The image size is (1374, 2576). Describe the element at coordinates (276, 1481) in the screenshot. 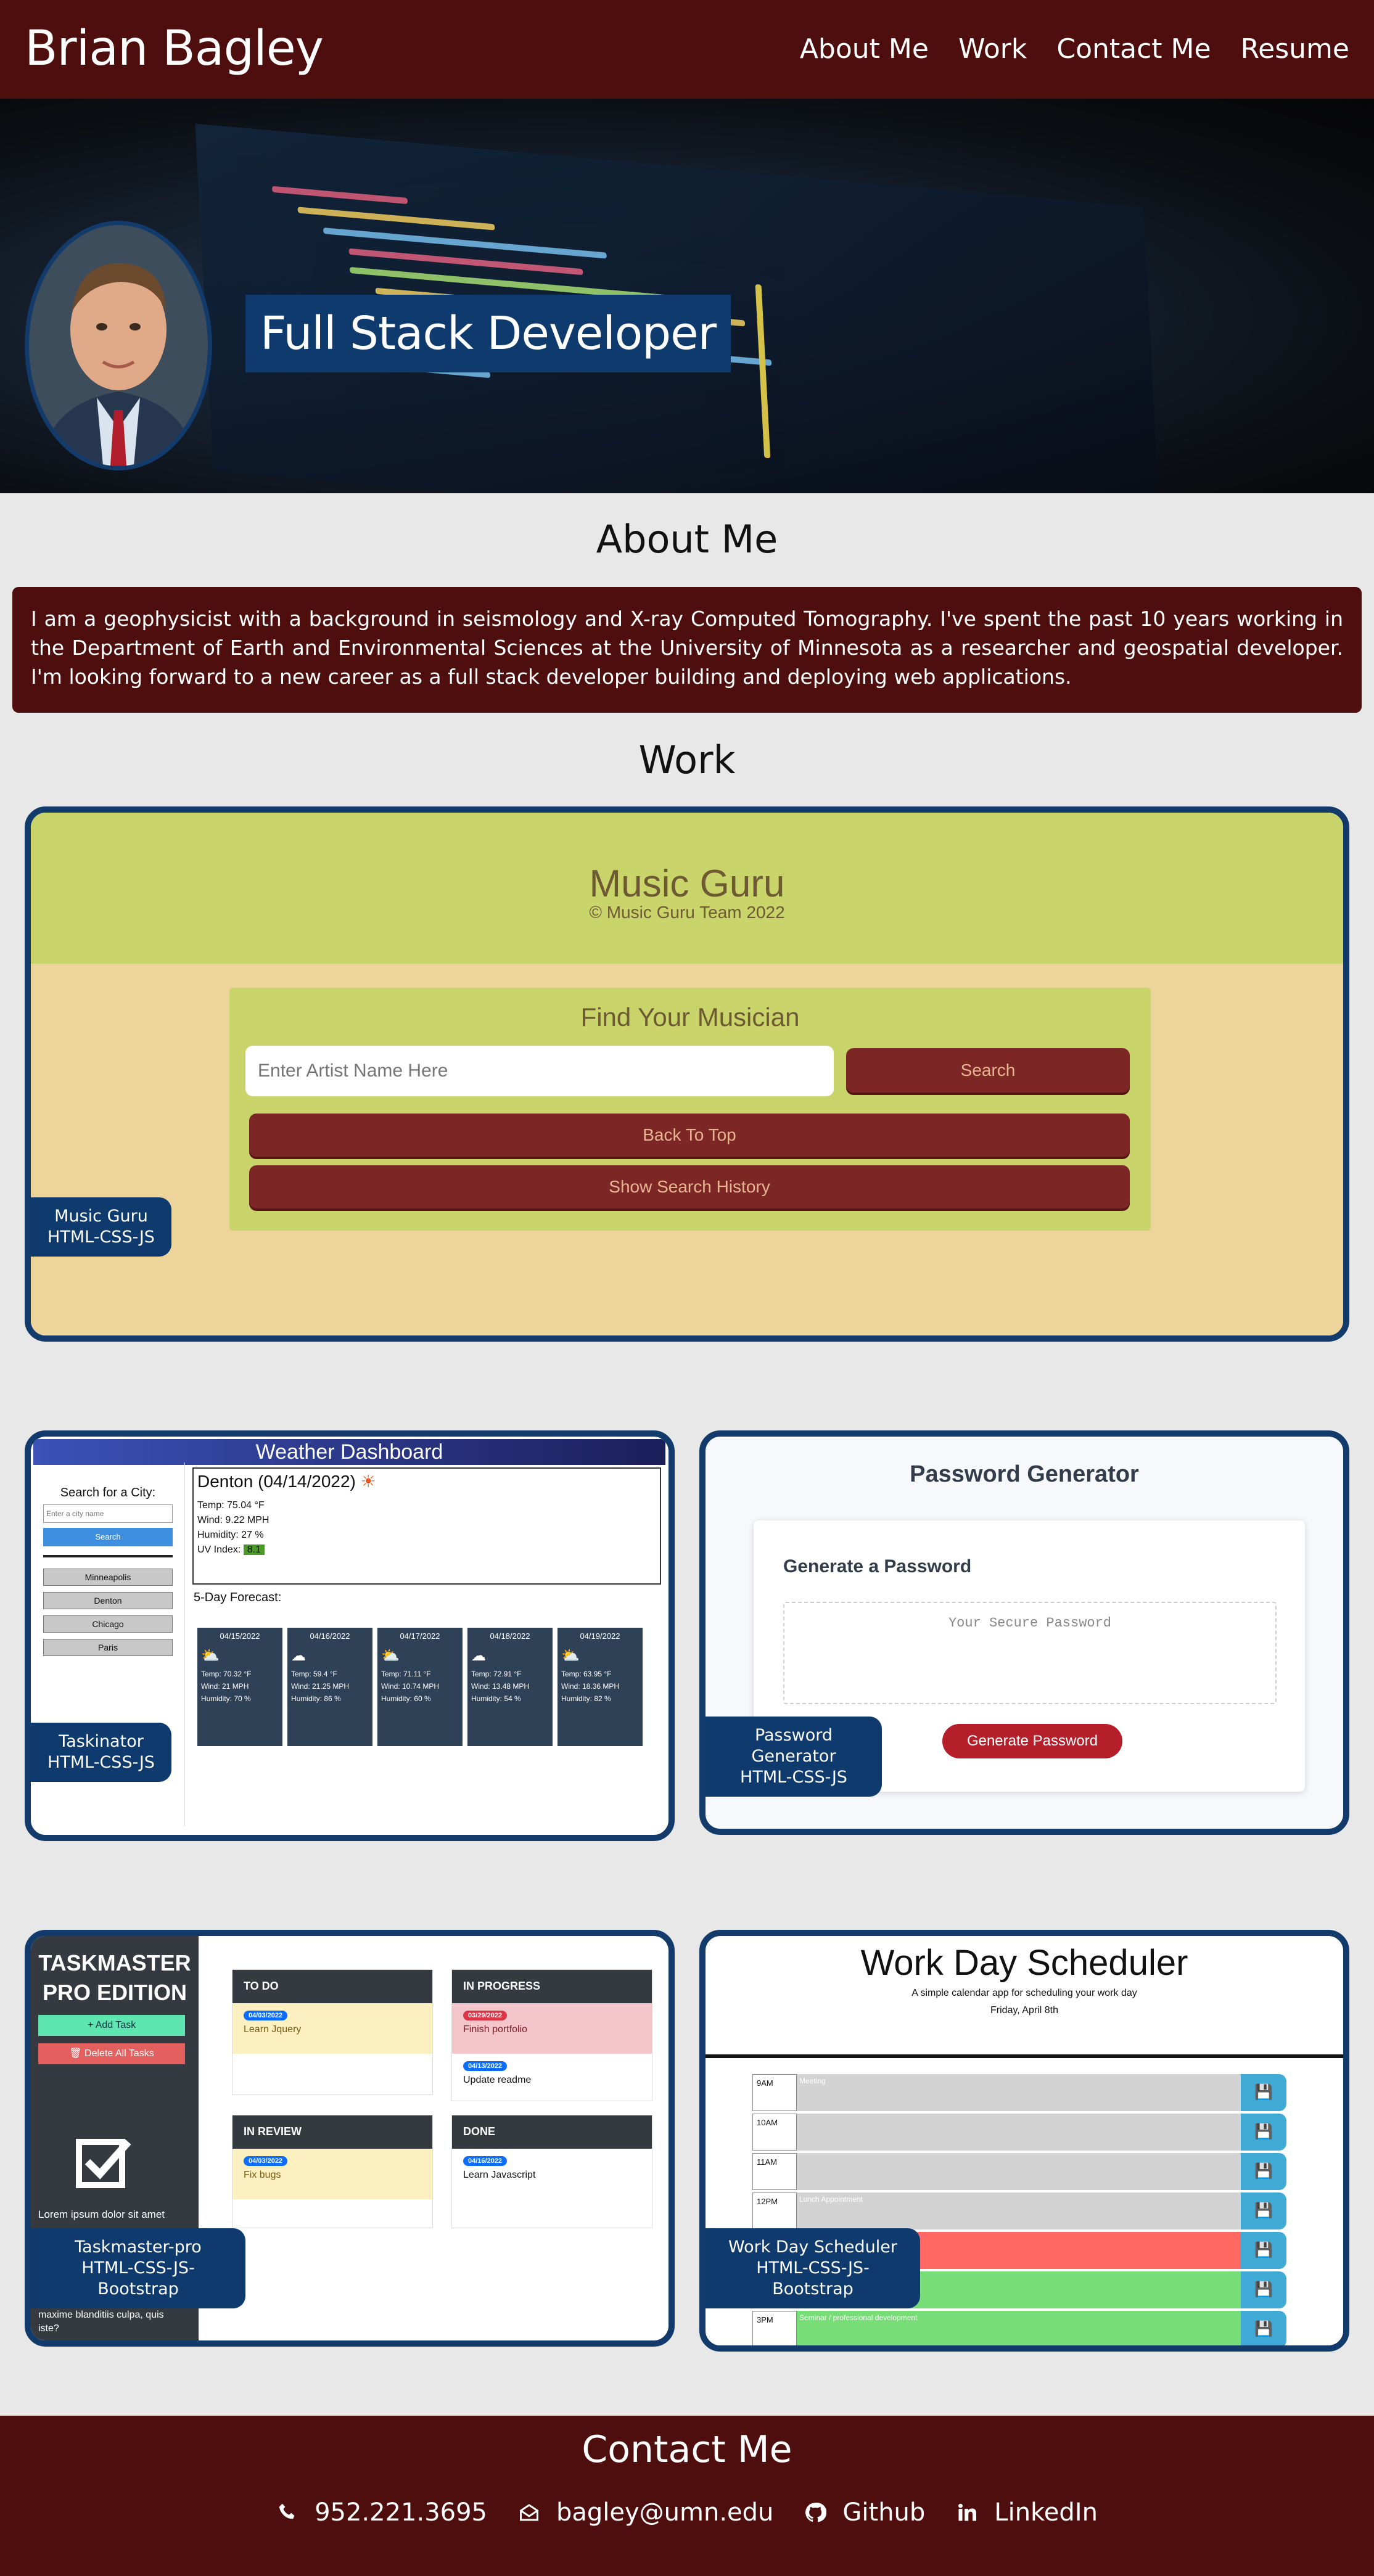

I see `current-city: Denton (04/14/2022)` at that location.